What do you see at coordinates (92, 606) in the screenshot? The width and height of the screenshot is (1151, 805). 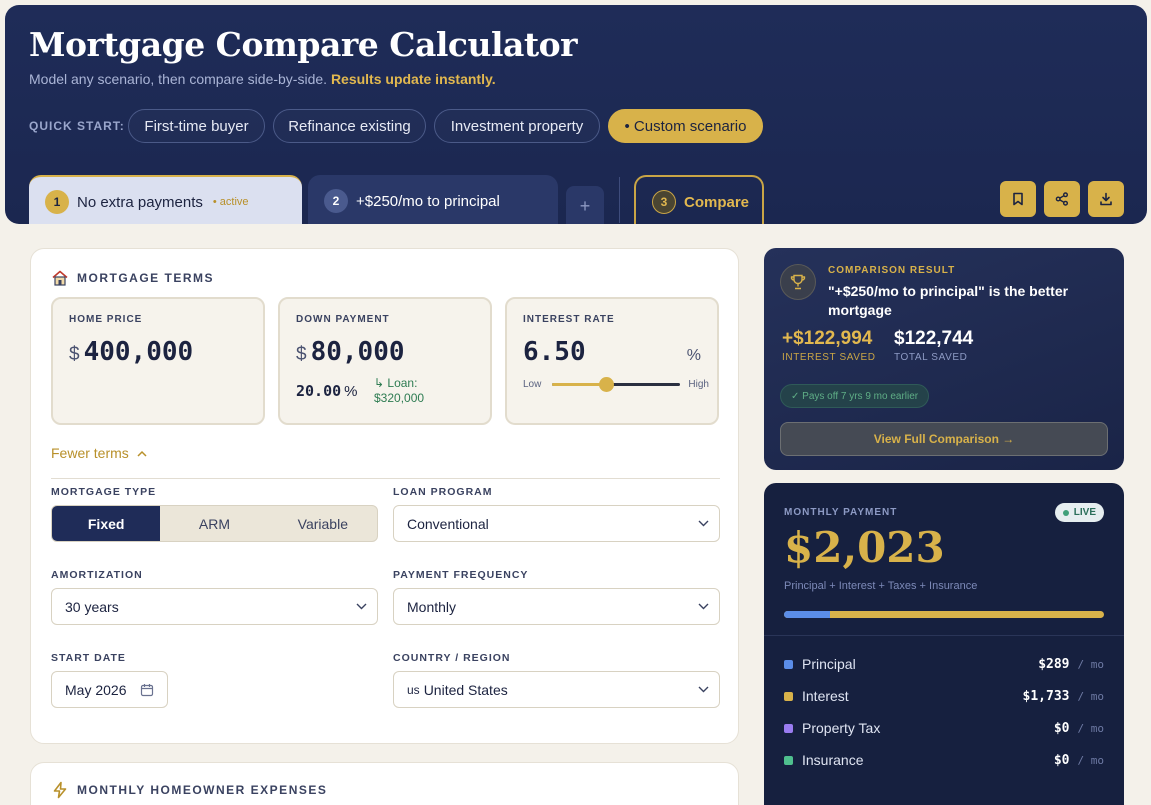 I see `amortization-value: 30 years` at bounding box center [92, 606].